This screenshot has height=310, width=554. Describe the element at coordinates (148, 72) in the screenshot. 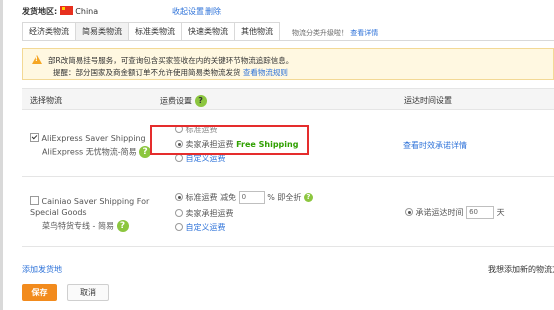

I see `notice-line-2-text: 提醒：部分国家及商金额订单不允许使用简易类物流发货` at that location.